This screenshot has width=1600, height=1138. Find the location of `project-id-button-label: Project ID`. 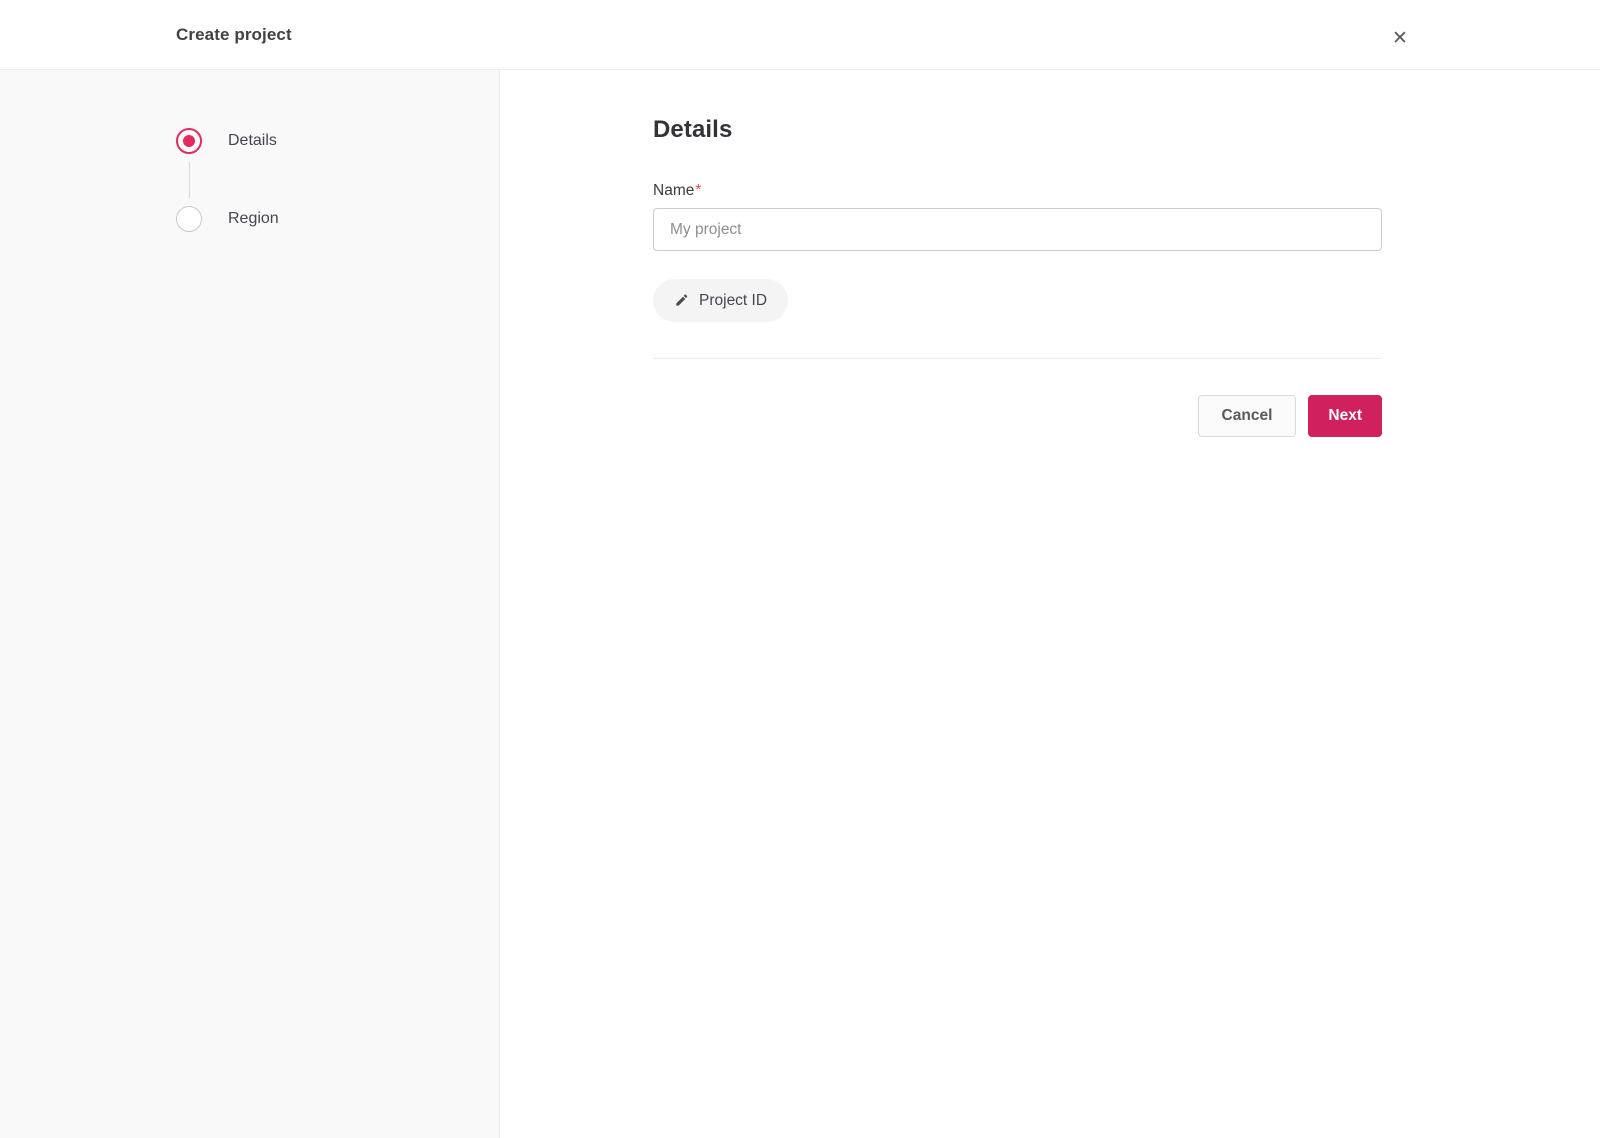

project-id-button-label: Project ID is located at coordinates (733, 300).